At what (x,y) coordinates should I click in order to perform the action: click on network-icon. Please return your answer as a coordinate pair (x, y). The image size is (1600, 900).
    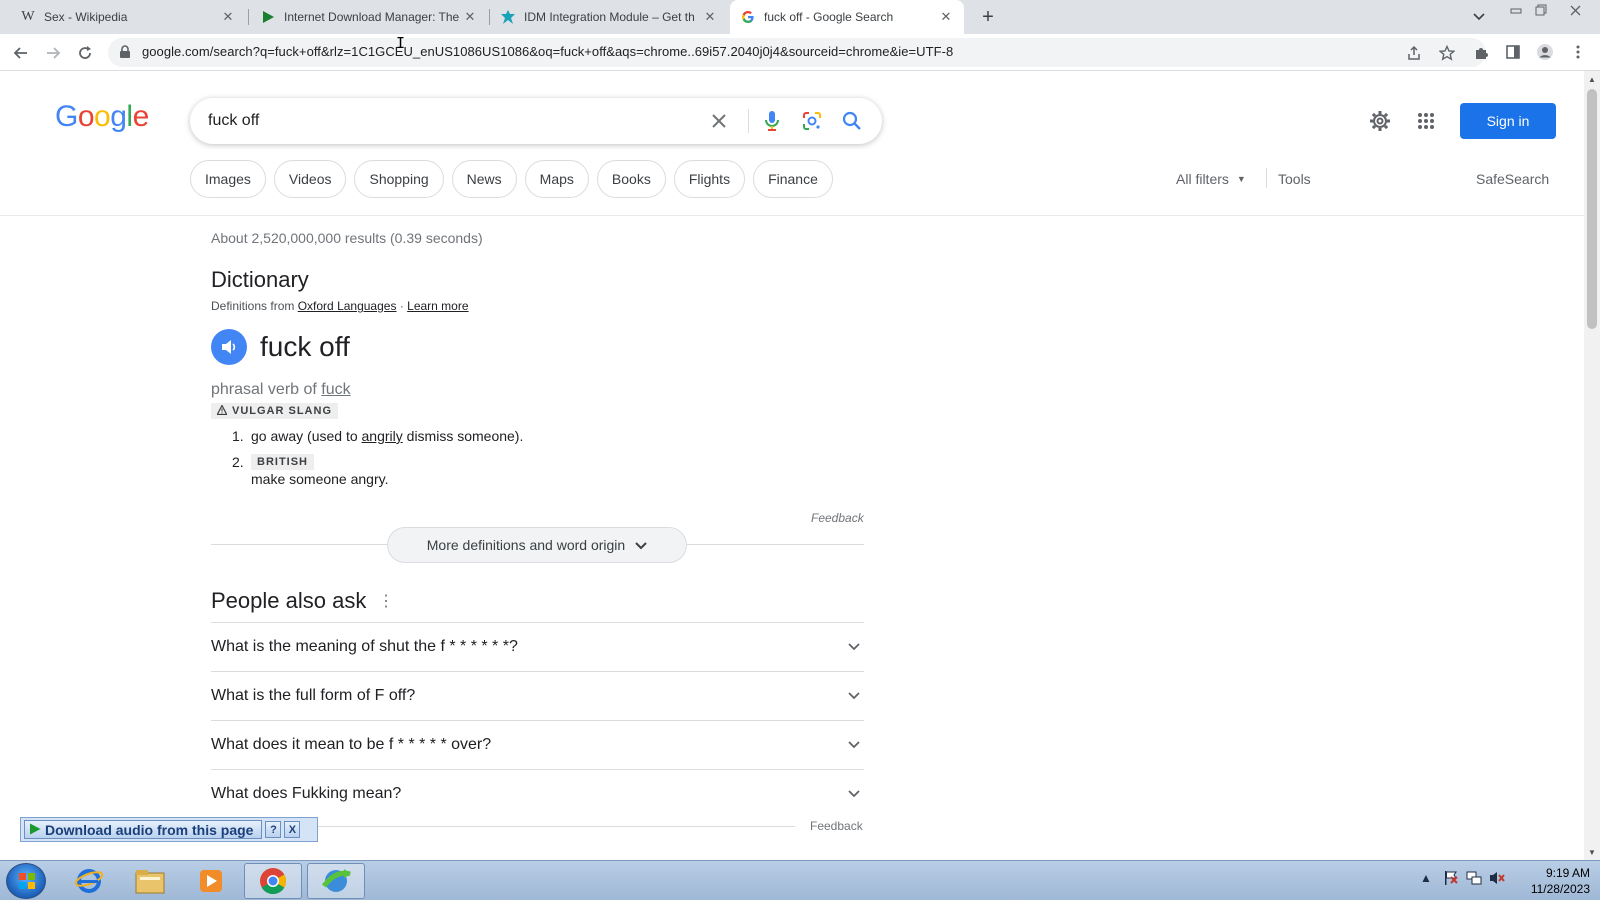
    Looking at the image, I should click on (1474, 878).